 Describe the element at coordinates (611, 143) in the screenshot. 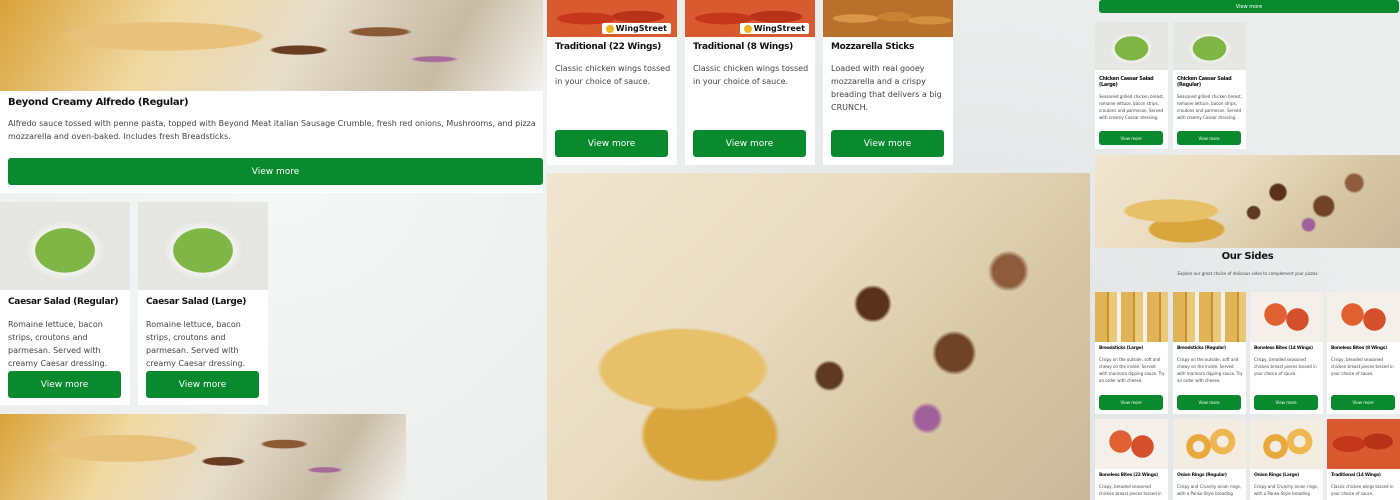

I see `wings-22-view-more-button: View more` at that location.